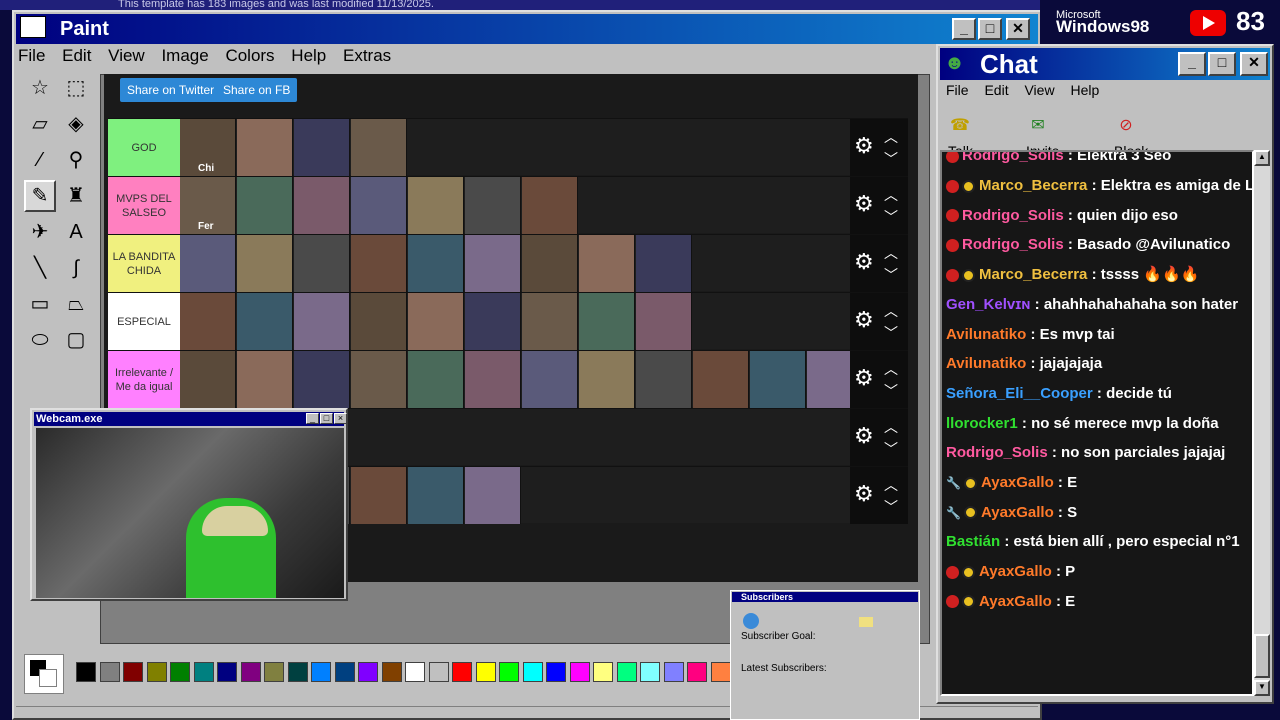 The width and height of the screenshot is (1280, 720). I want to click on webcam-maximize-button: □, so click(326, 418).